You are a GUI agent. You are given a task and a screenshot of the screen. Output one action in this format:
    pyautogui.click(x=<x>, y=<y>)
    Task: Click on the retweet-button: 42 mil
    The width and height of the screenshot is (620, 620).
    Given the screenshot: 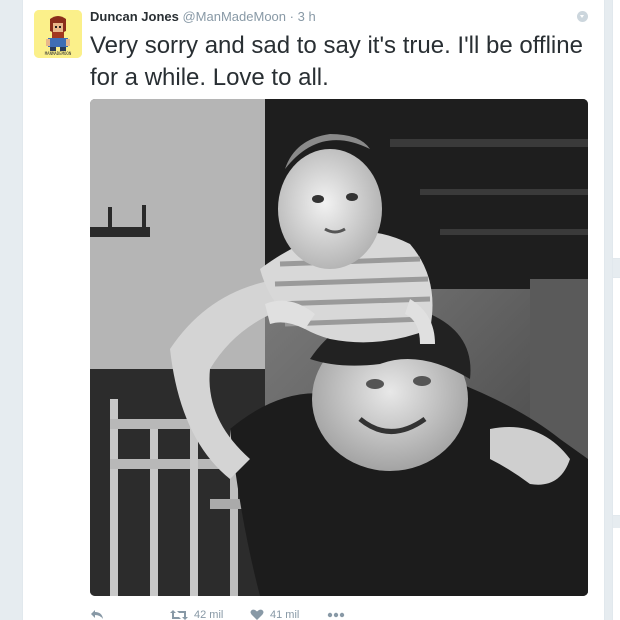 What is the action you would take?
    pyautogui.click(x=196, y=612)
    